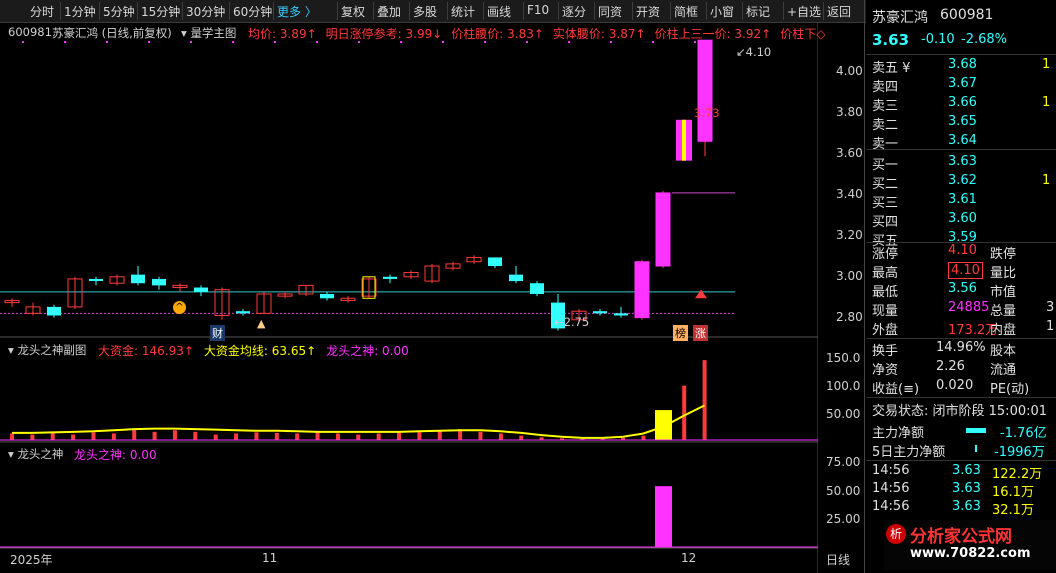 This screenshot has width=1056, height=573. I want to click on stat-label: 最高, so click(885, 273).